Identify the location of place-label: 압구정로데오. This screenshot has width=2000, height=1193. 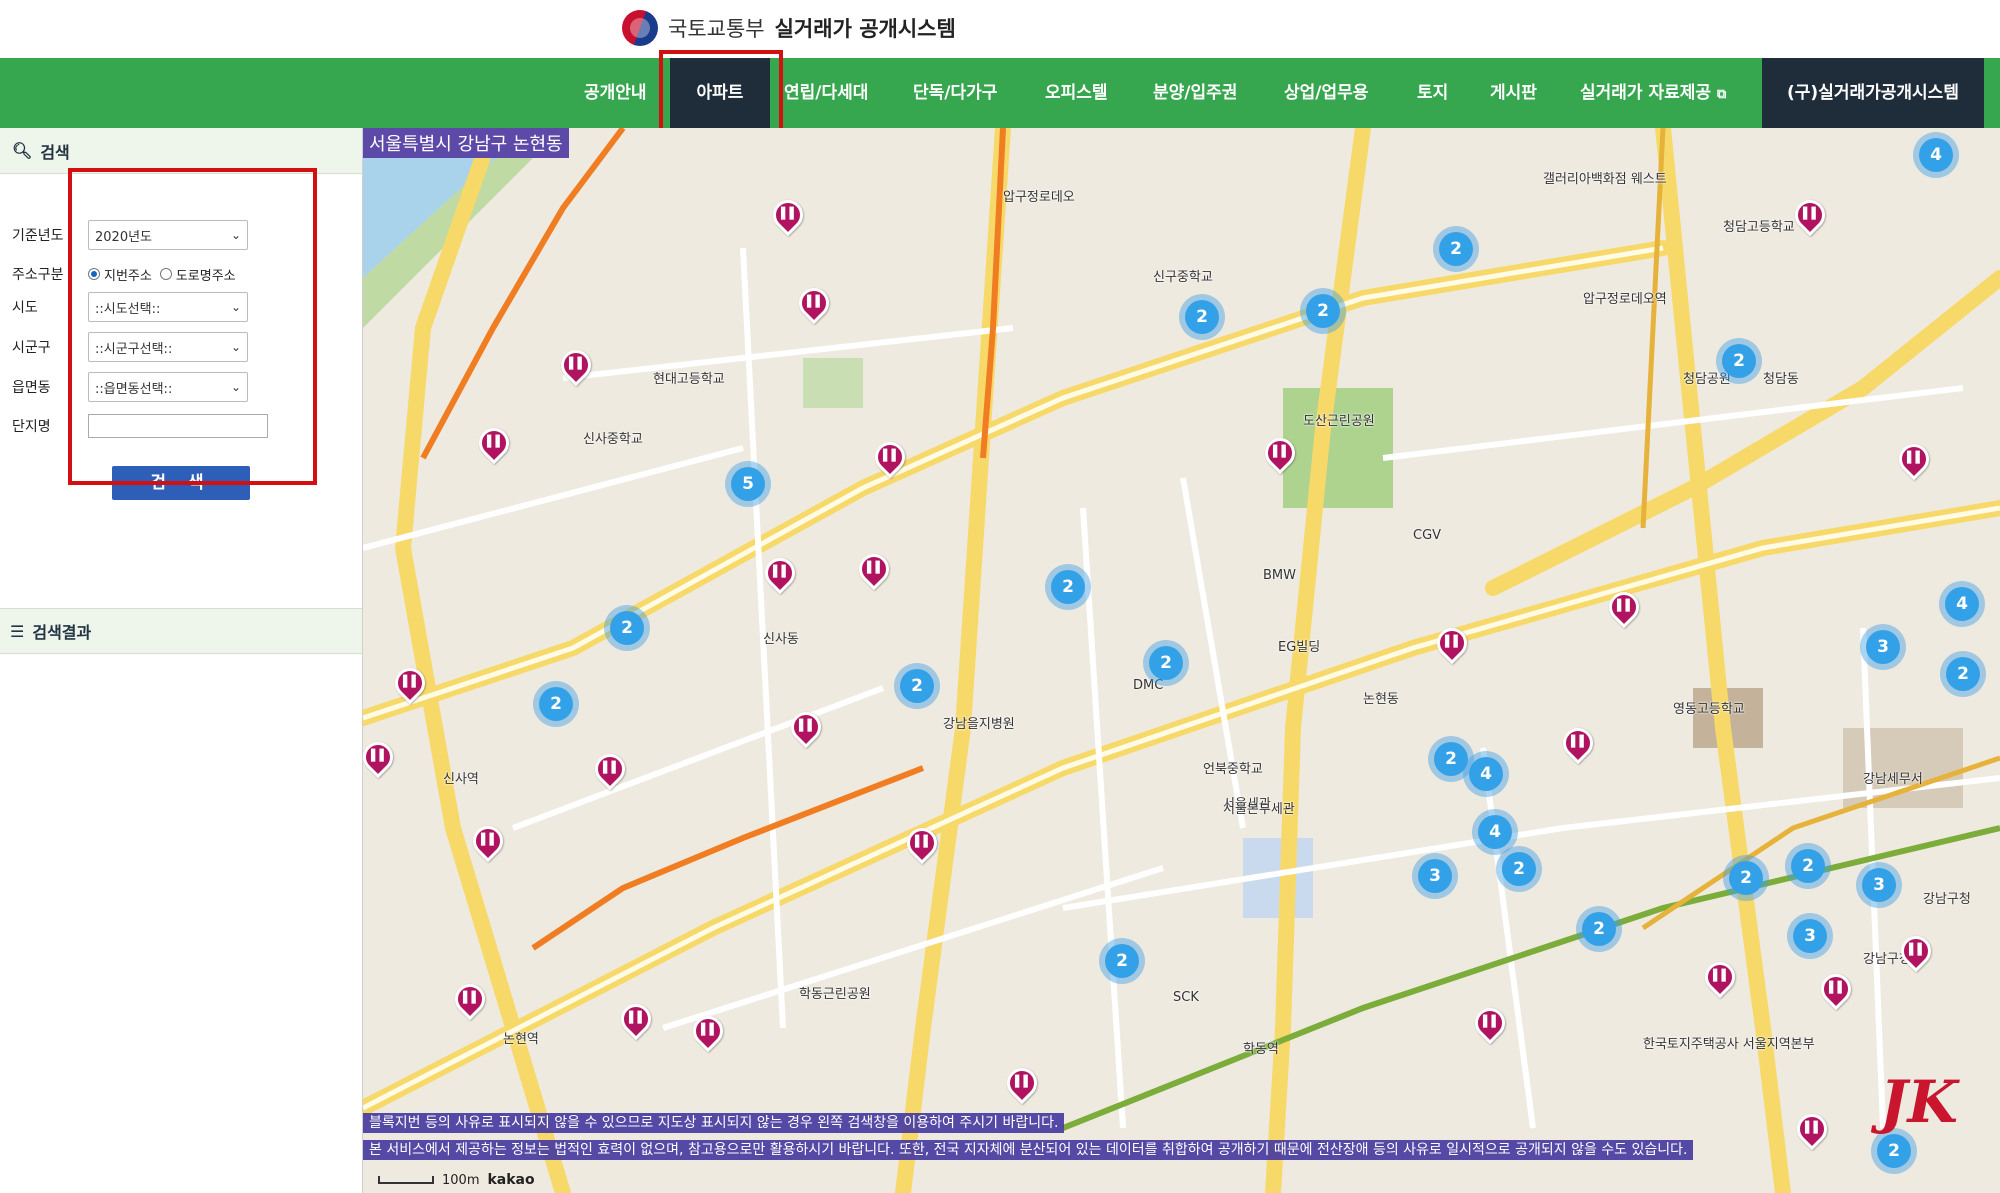
(1039, 197).